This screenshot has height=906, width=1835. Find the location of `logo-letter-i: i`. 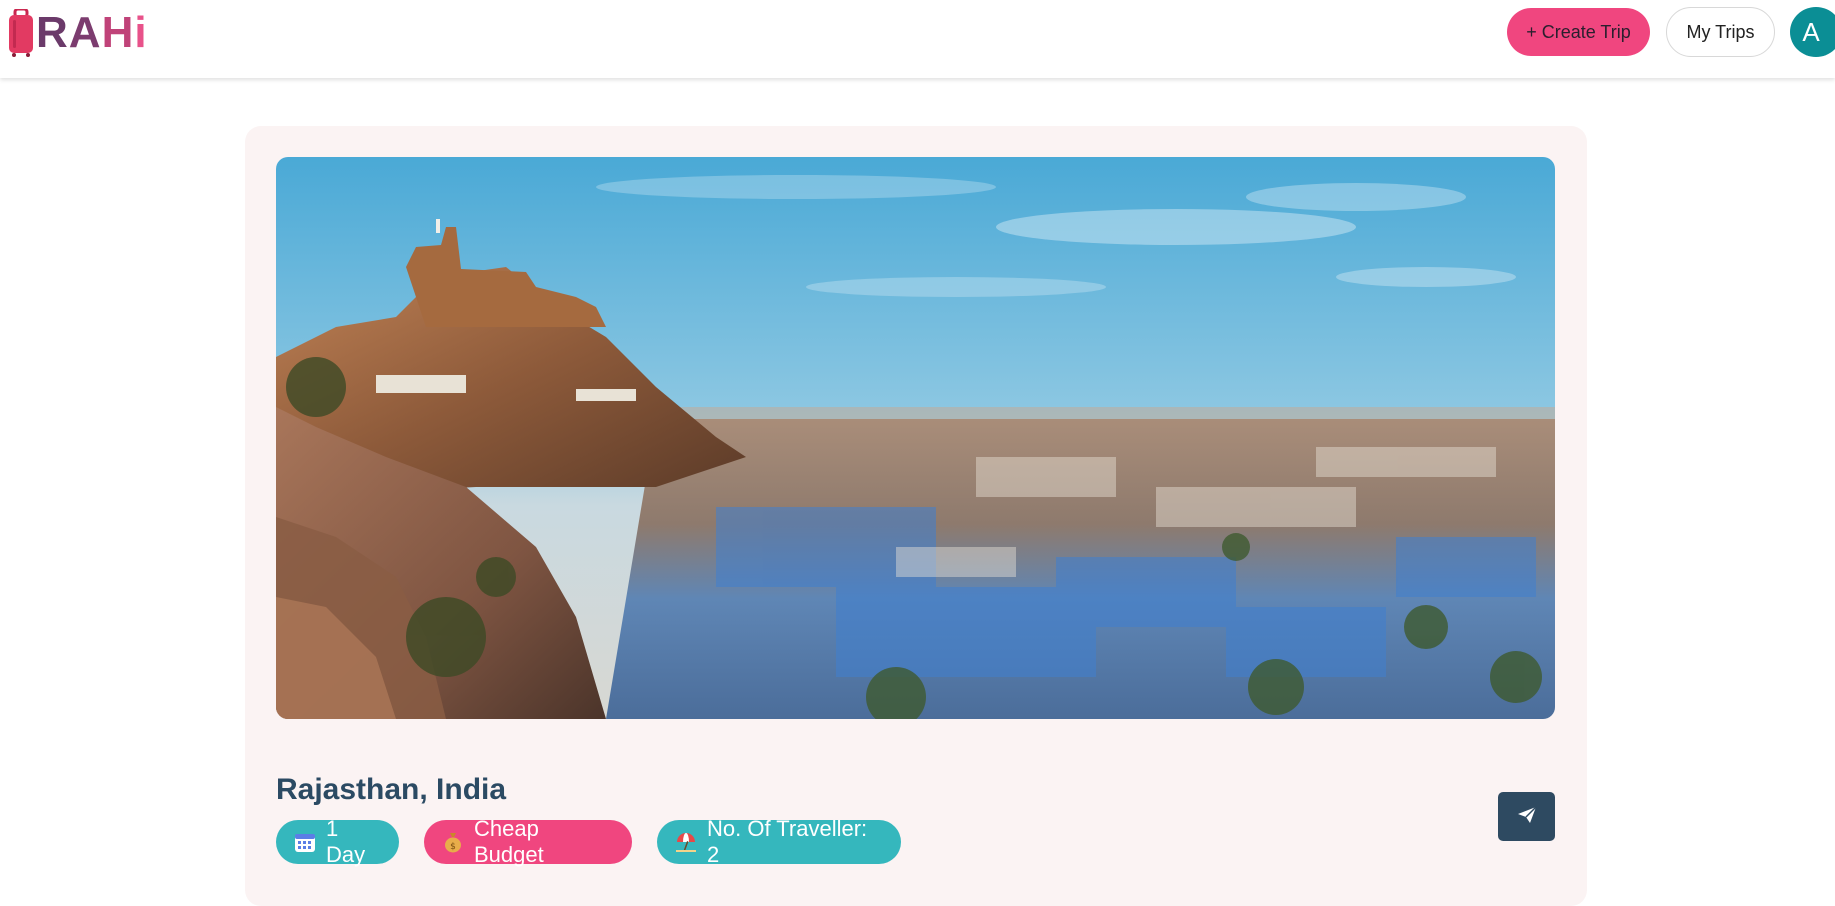

logo-letter-i: i is located at coordinates (141, 32).